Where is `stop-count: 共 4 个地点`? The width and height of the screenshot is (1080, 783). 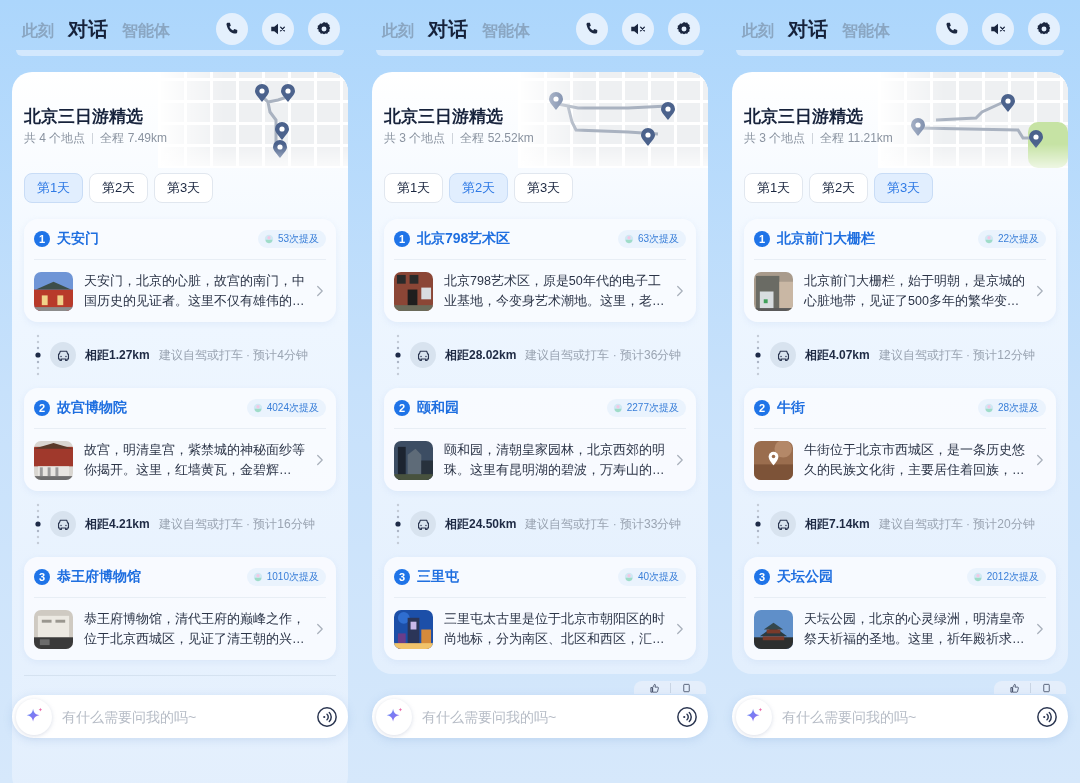
stop-count: 共 4 个地点 is located at coordinates (55, 138).